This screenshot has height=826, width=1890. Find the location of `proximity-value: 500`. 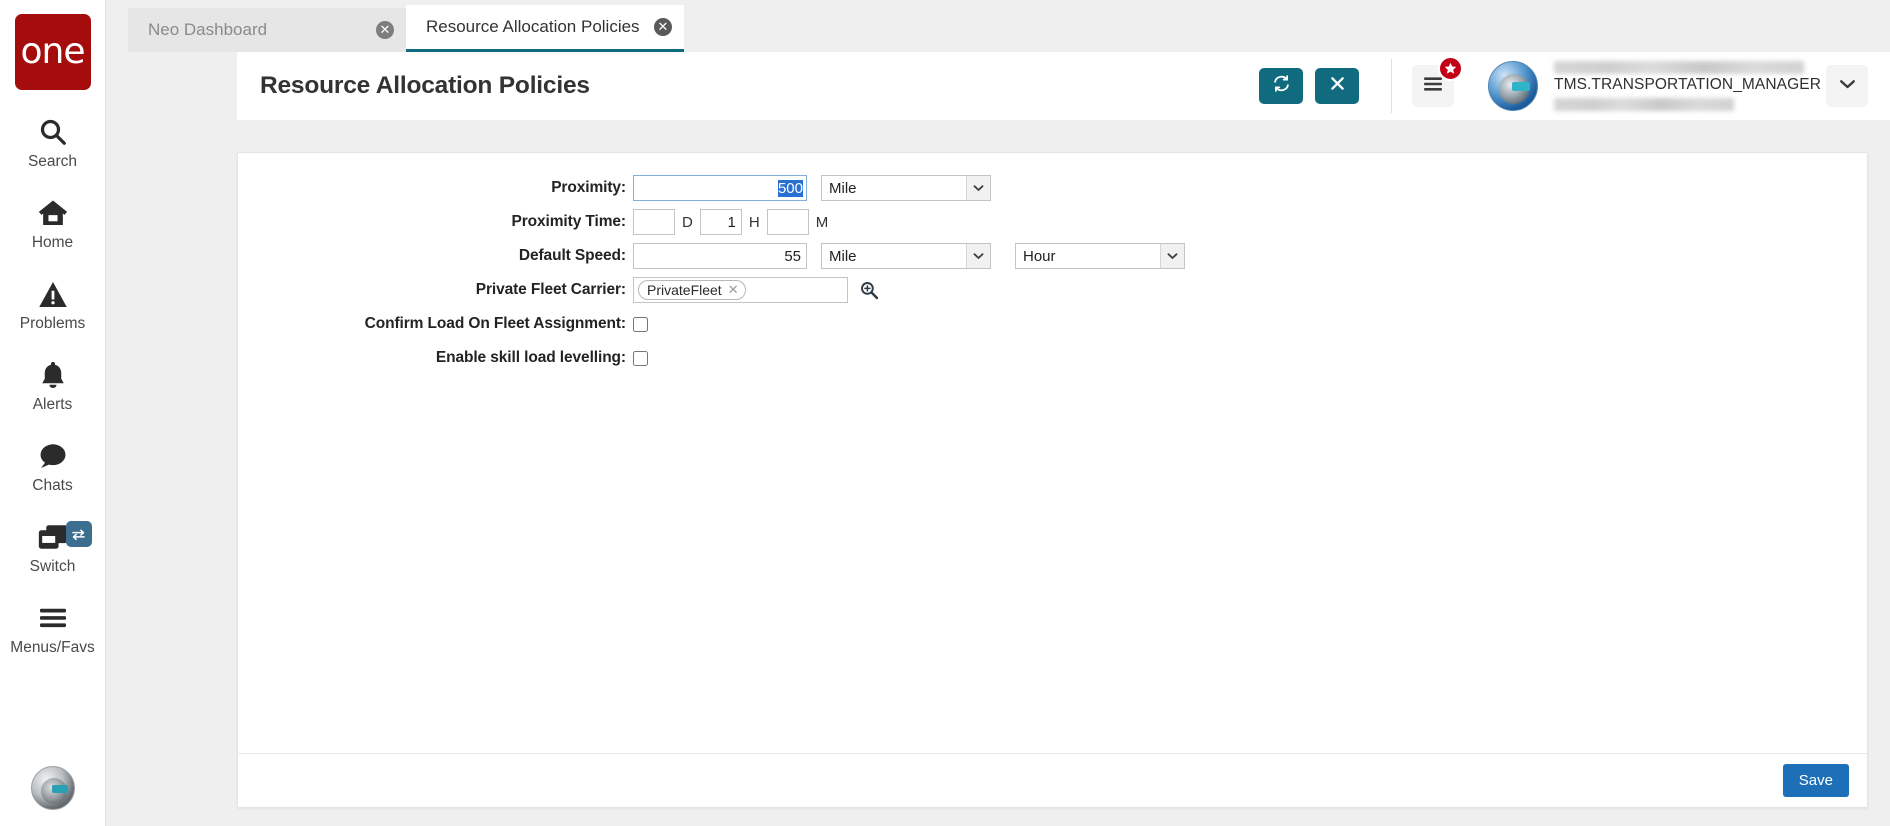

proximity-value: 500 is located at coordinates (790, 188).